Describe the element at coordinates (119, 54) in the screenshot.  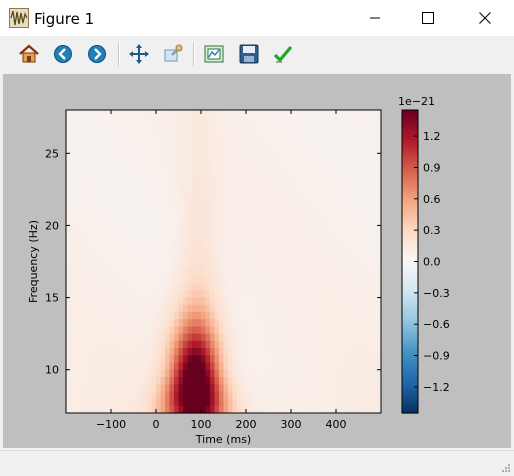
I see `toolbar-separator` at that location.